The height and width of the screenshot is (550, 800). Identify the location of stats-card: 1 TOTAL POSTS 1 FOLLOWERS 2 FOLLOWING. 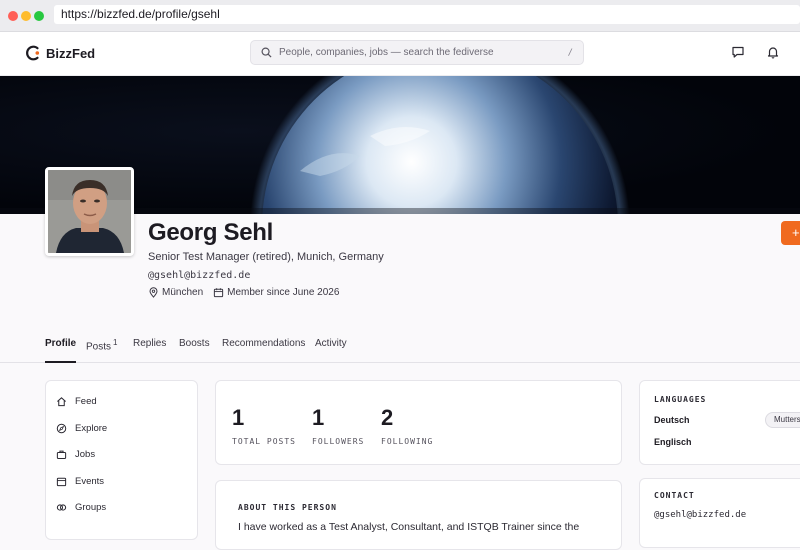
(418, 422).